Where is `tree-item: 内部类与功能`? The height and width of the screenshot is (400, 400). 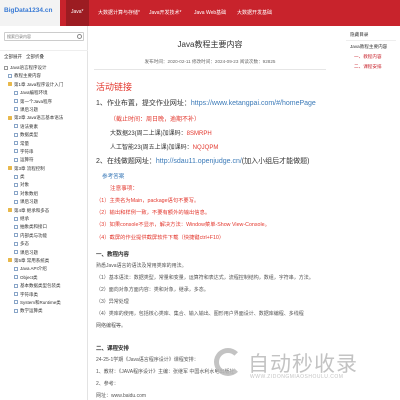 tree-item: 内部类与功能 is located at coordinates (45, 236).